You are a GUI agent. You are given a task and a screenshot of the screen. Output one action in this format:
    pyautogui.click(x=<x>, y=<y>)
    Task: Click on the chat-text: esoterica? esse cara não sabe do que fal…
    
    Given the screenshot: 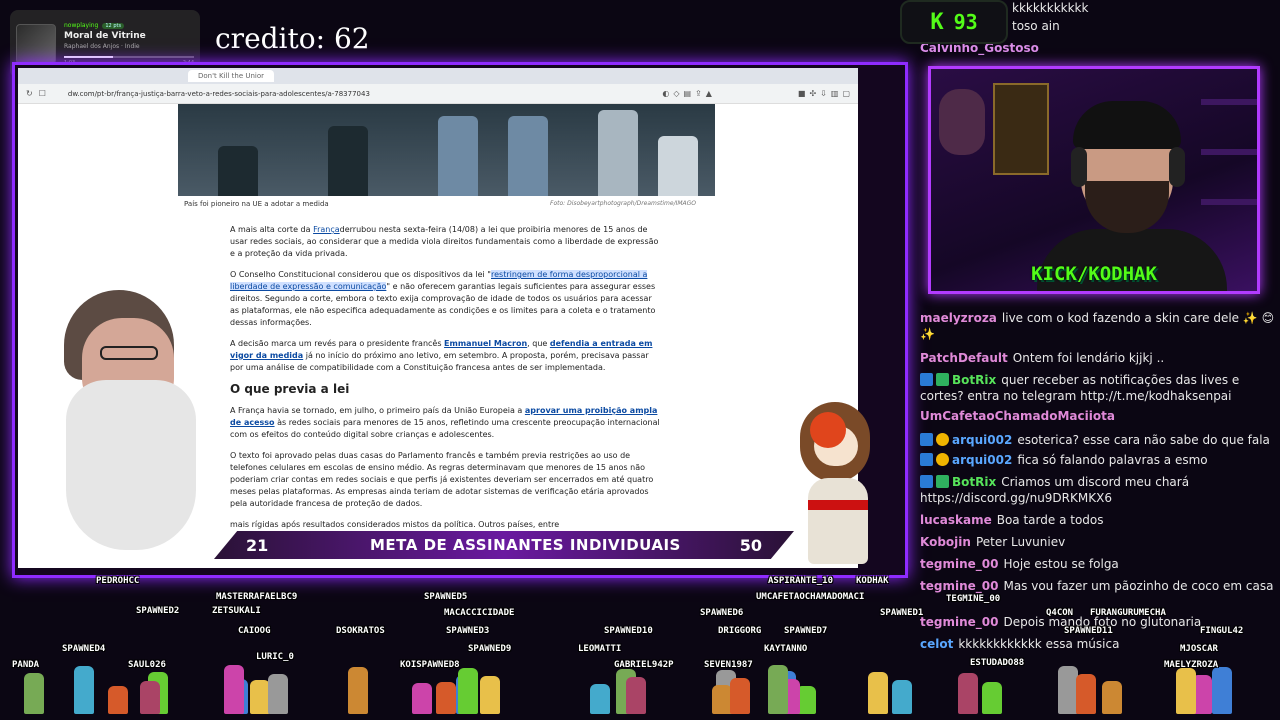 What is the action you would take?
    pyautogui.click(x=1143, y=440)
    